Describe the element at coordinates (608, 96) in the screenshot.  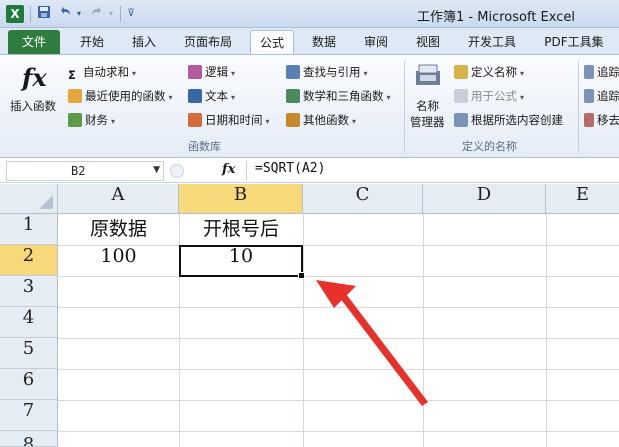
I see `trace-dependents-label: 追踪` at that location.